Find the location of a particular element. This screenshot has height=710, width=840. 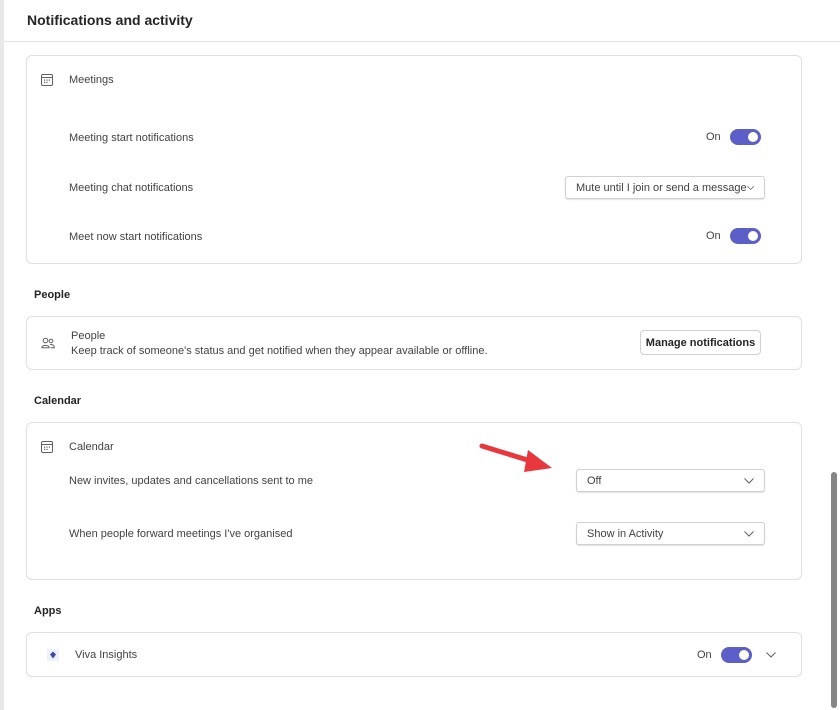

calendar-section-label: Calendar is located at coordinates (58, 401).